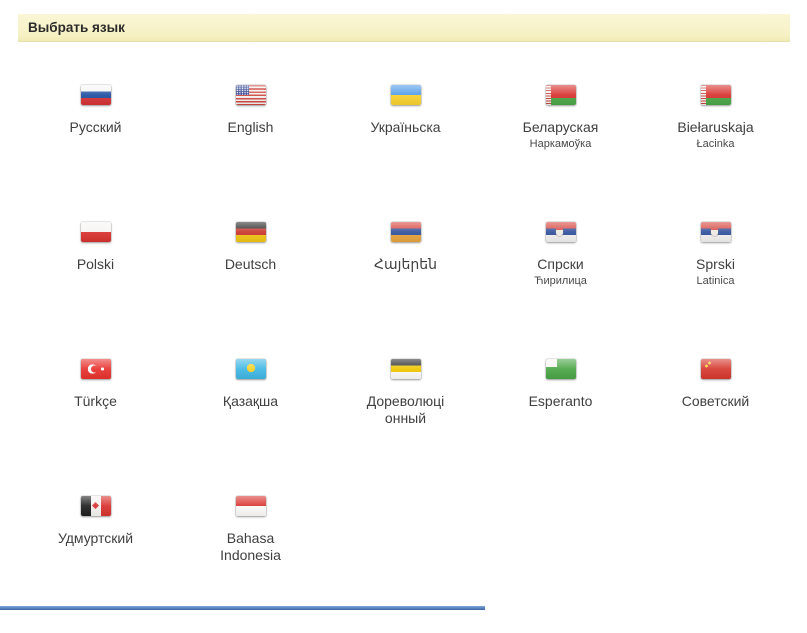  Describe the element at coordinates (715, 144) in the screenshot. I see `language-sublabel: Łacinka` at that location.